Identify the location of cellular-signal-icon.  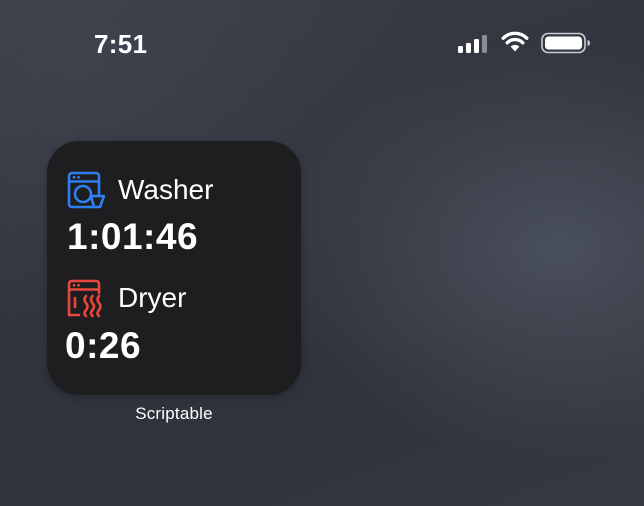
(472, 44).